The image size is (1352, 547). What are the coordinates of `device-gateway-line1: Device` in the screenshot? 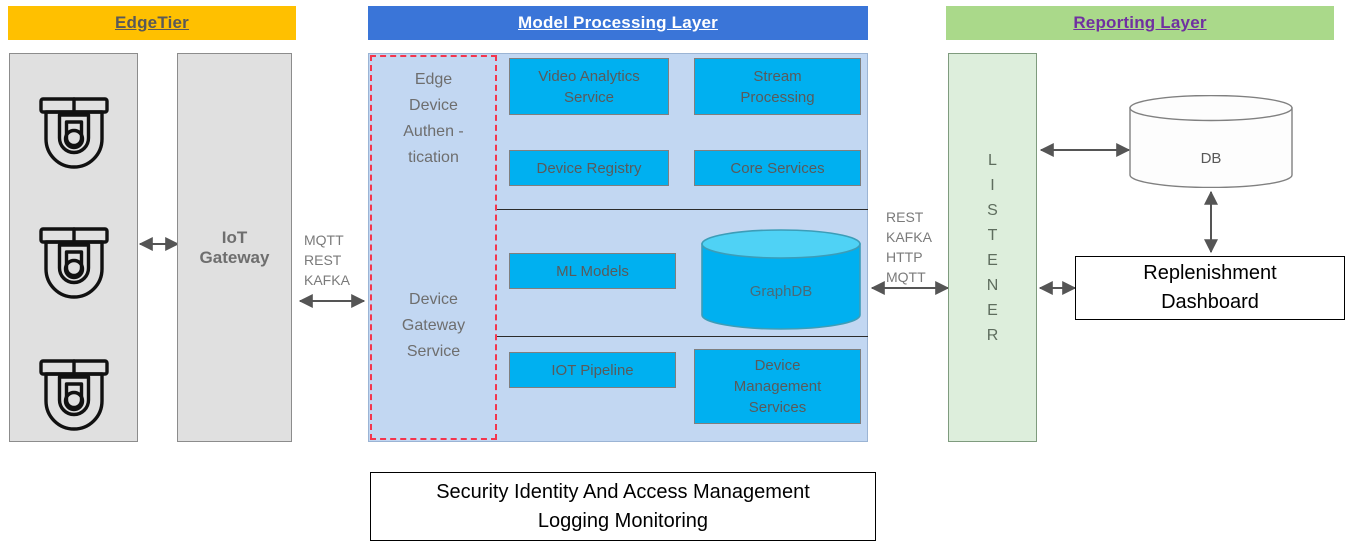 It's located at (433, 299).